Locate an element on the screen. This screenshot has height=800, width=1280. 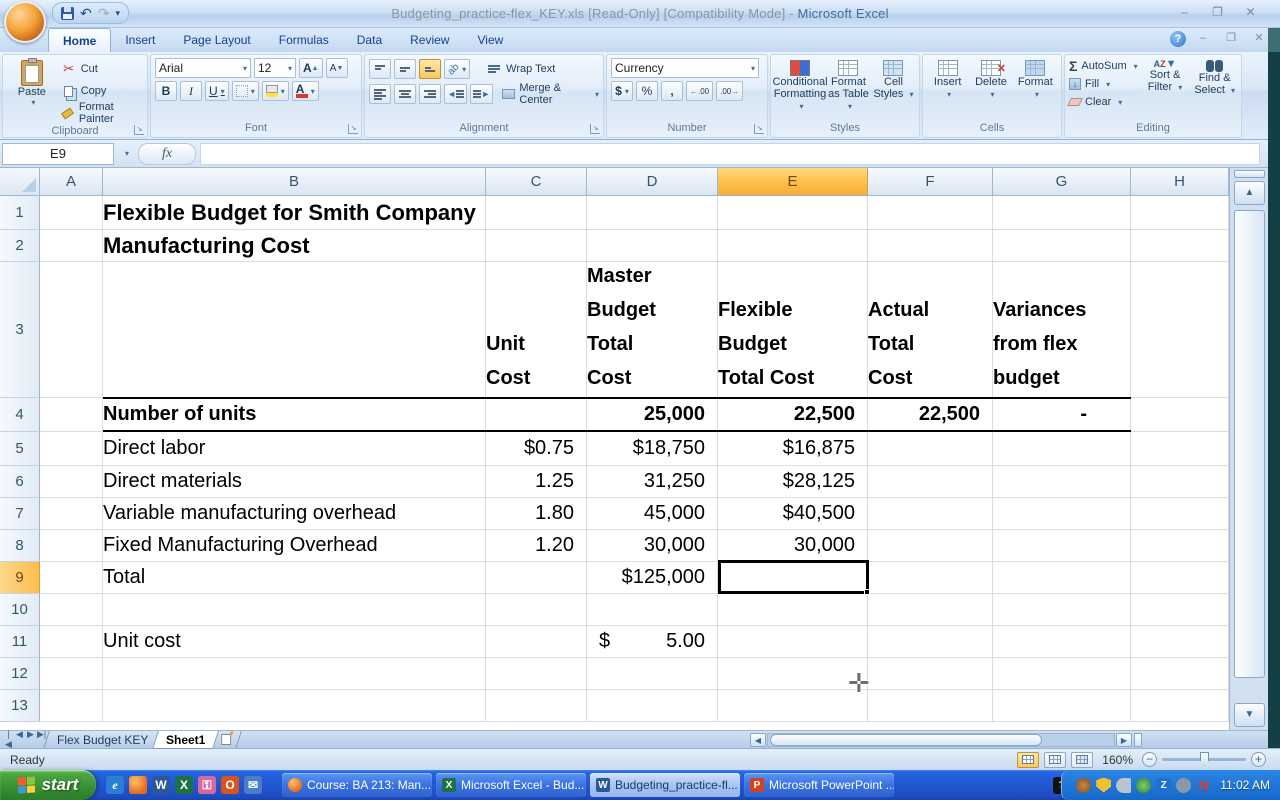
zoom-in-button: + is located at coordinates (1258, 759).